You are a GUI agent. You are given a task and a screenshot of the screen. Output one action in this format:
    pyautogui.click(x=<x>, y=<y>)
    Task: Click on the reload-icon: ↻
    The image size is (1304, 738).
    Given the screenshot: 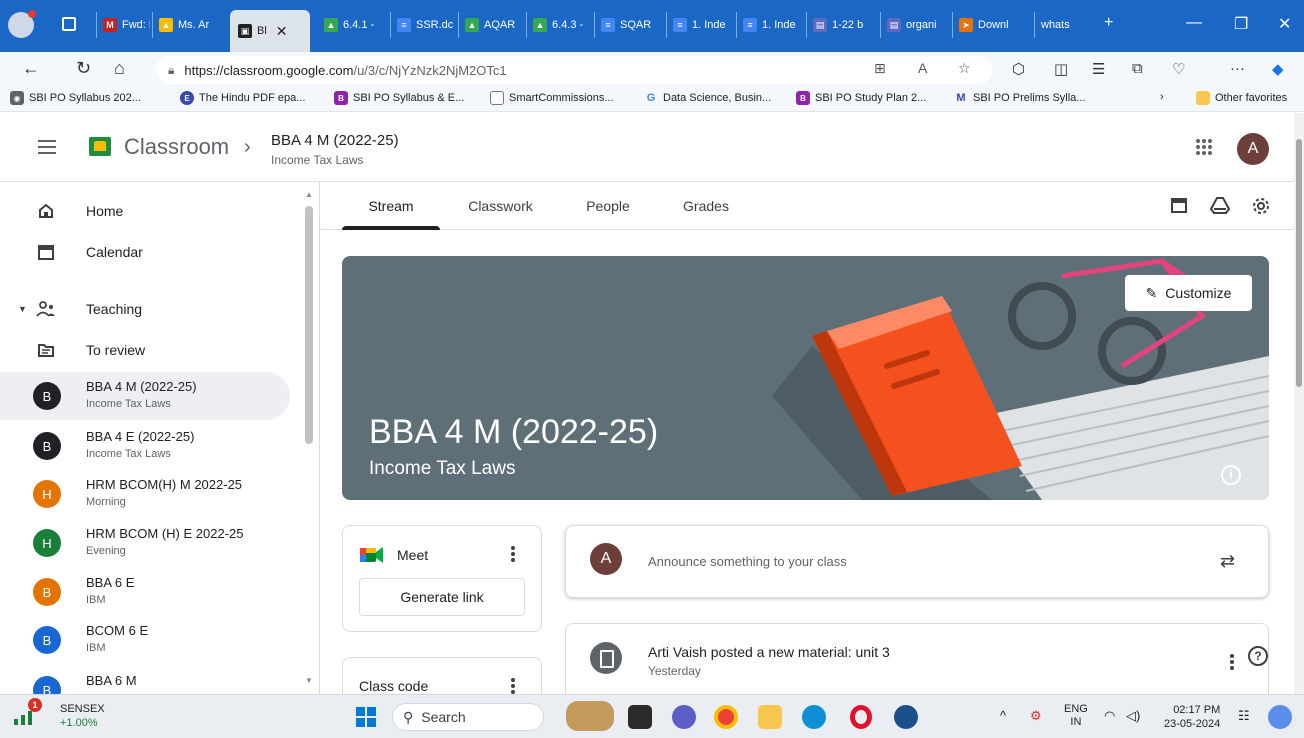 What is the action you would take?
    pyautogui.click(x=83, y=68)
    